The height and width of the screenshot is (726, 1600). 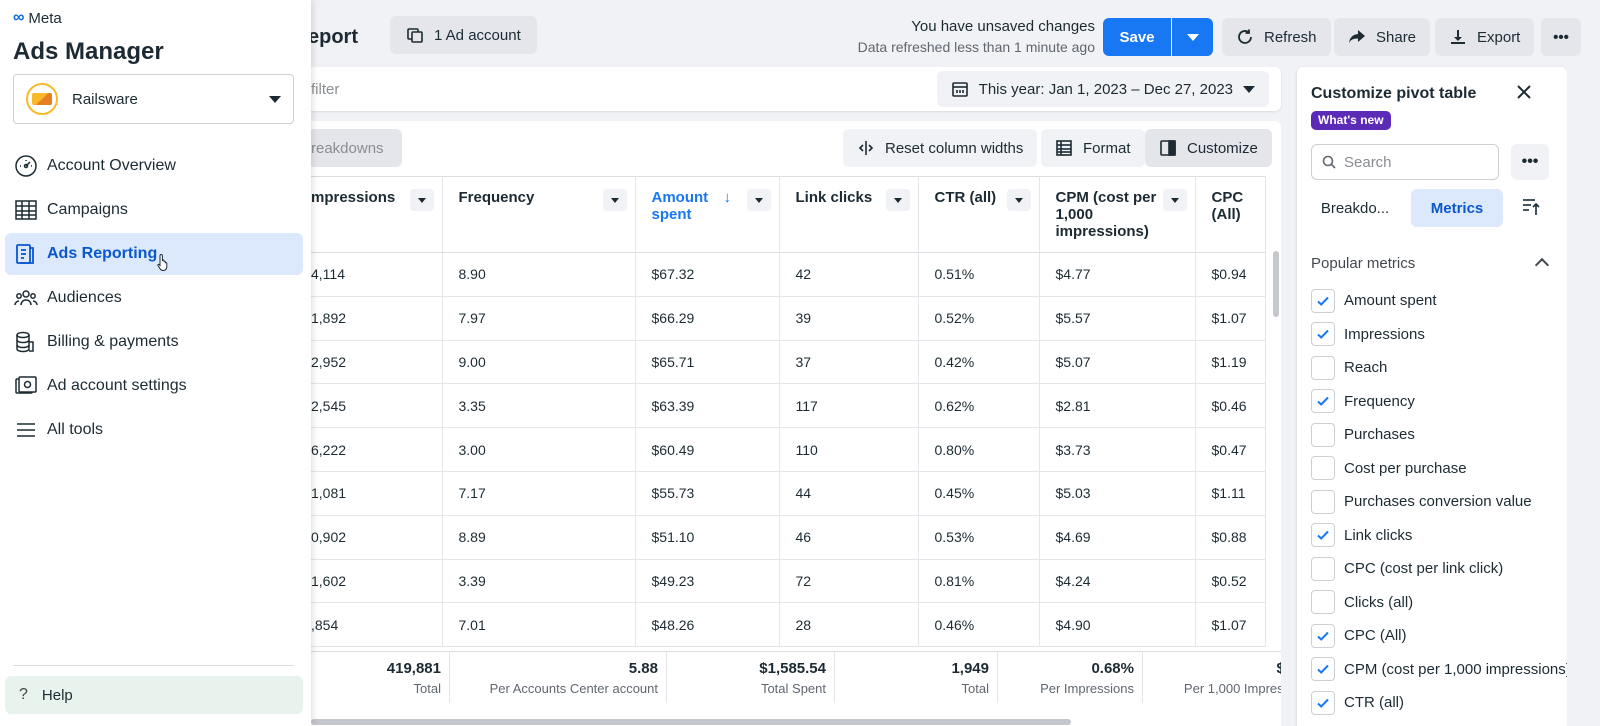 What do you see at coordinates (788, 537) in the screenshot?
I see `table-row: 0,902 8.89 $51.10 46 0.53% $4.69 $0.88` at bounding box center [788, 537].